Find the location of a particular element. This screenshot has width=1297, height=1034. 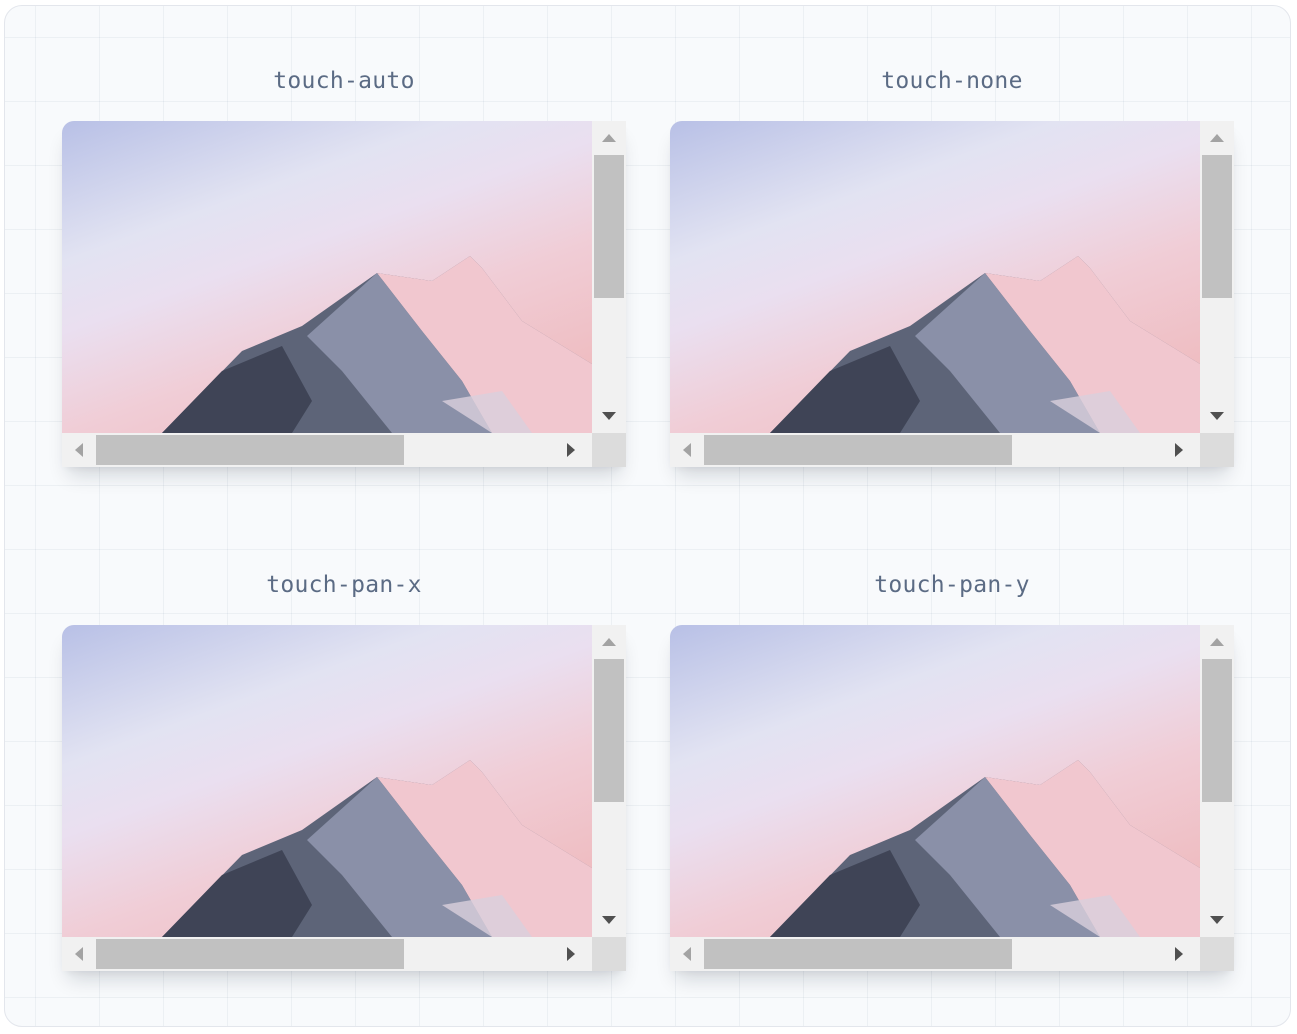

demo-label-touch-pan-x: touch-pan-x is located at coordinates (344, 585).